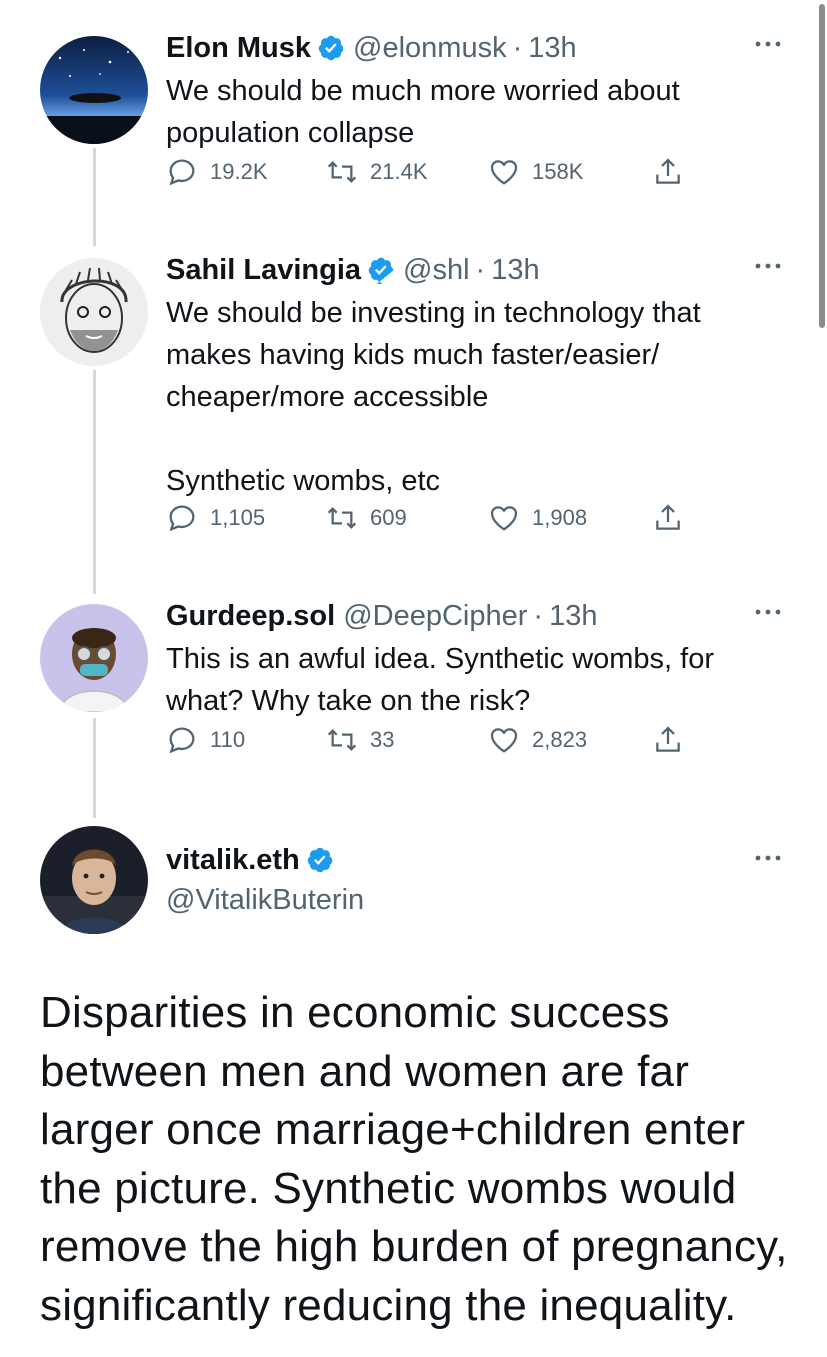  What do you see at coordinates (360, 740) in the screenshot?
I see `retweet-button: 33` at bounding box center [360, 740].